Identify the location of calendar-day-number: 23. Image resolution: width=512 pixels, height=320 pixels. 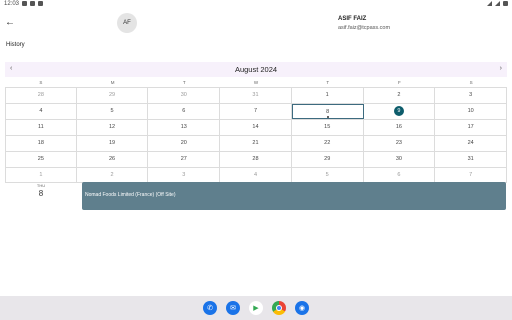
(398, 143).